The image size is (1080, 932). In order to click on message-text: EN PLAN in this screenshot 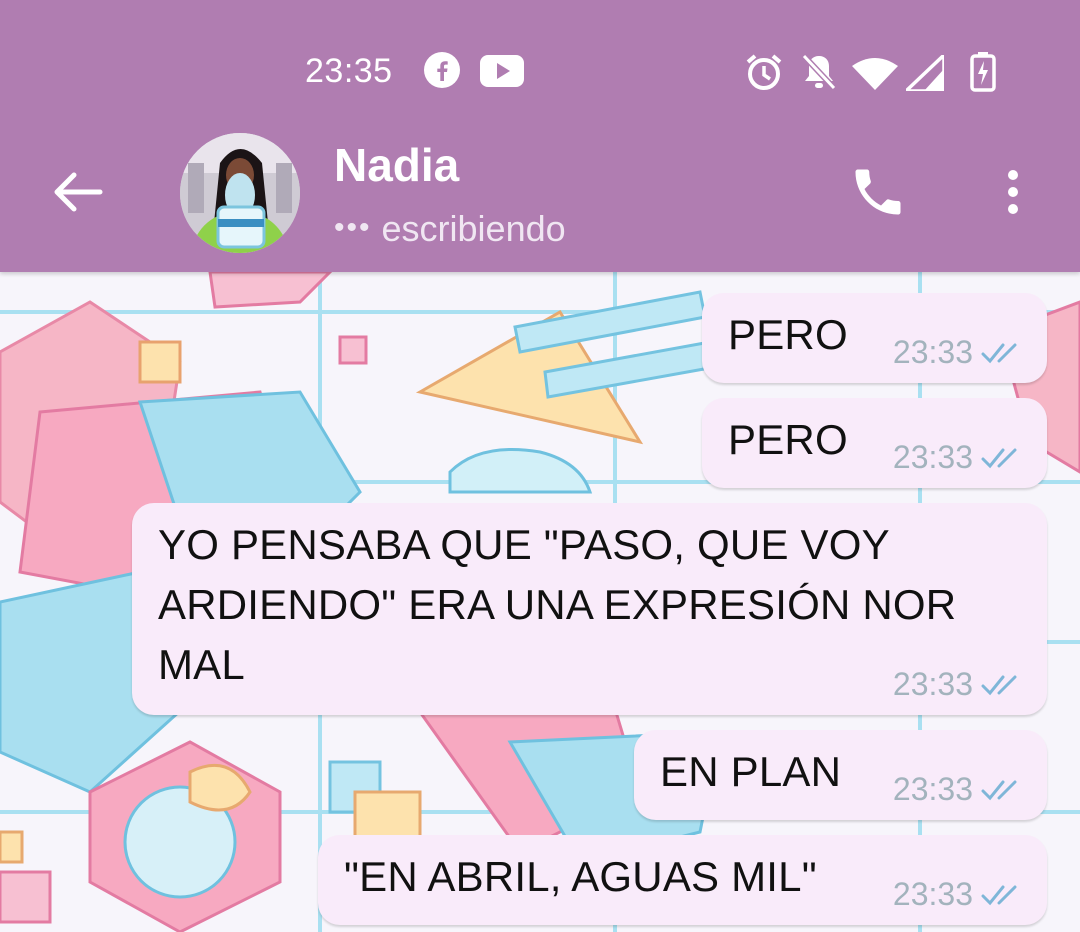, I will do `click(751, 771)`.